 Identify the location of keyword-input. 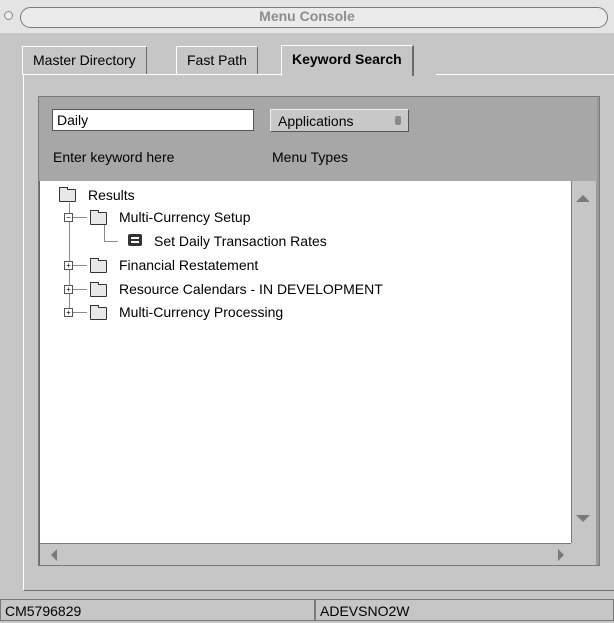
(153, 120).